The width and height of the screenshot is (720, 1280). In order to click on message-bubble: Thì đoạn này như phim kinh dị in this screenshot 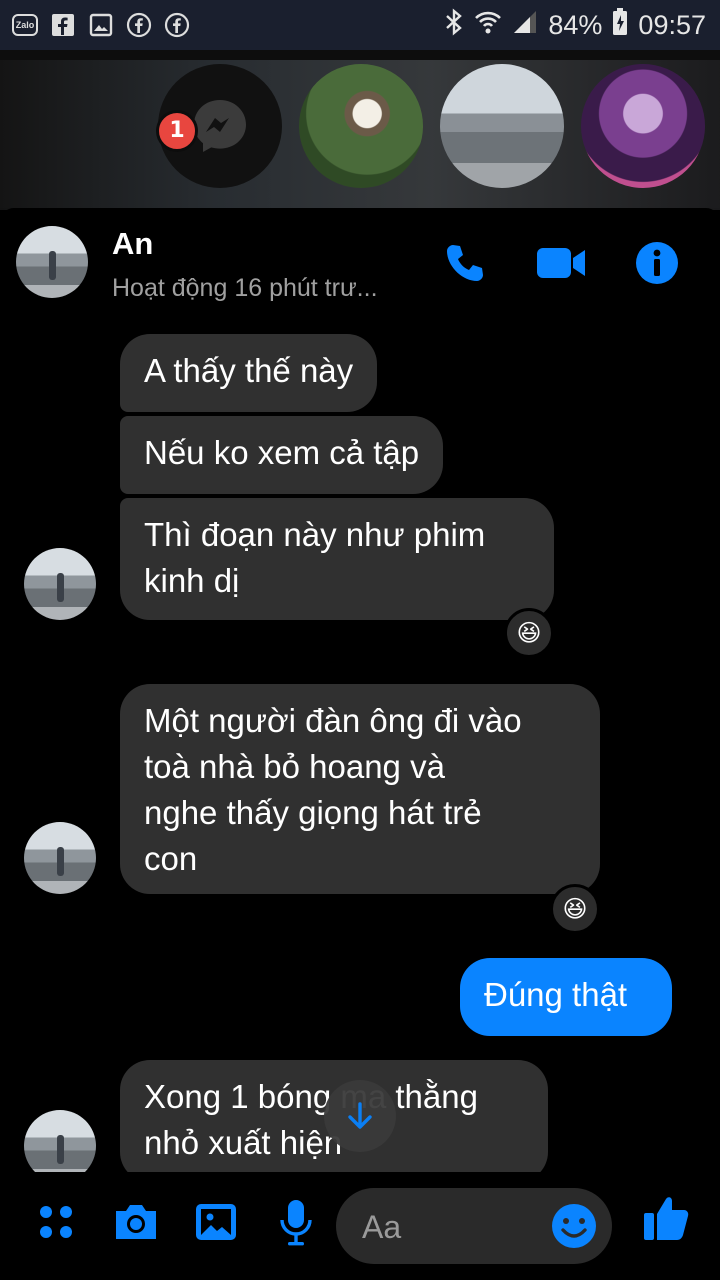, I will do `click(337, 559)`.